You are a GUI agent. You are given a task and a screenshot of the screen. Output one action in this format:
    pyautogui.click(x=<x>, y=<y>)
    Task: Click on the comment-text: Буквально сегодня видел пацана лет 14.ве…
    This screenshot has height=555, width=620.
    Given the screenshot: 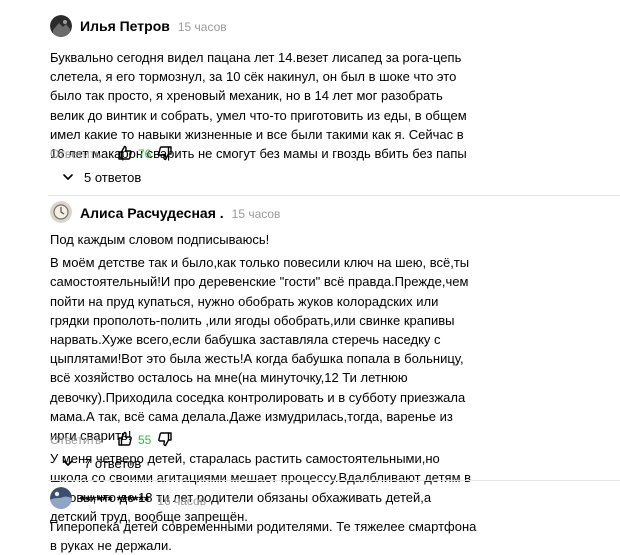 What is the action you would take?
    pyautogui.click(x=265, y=105)
    